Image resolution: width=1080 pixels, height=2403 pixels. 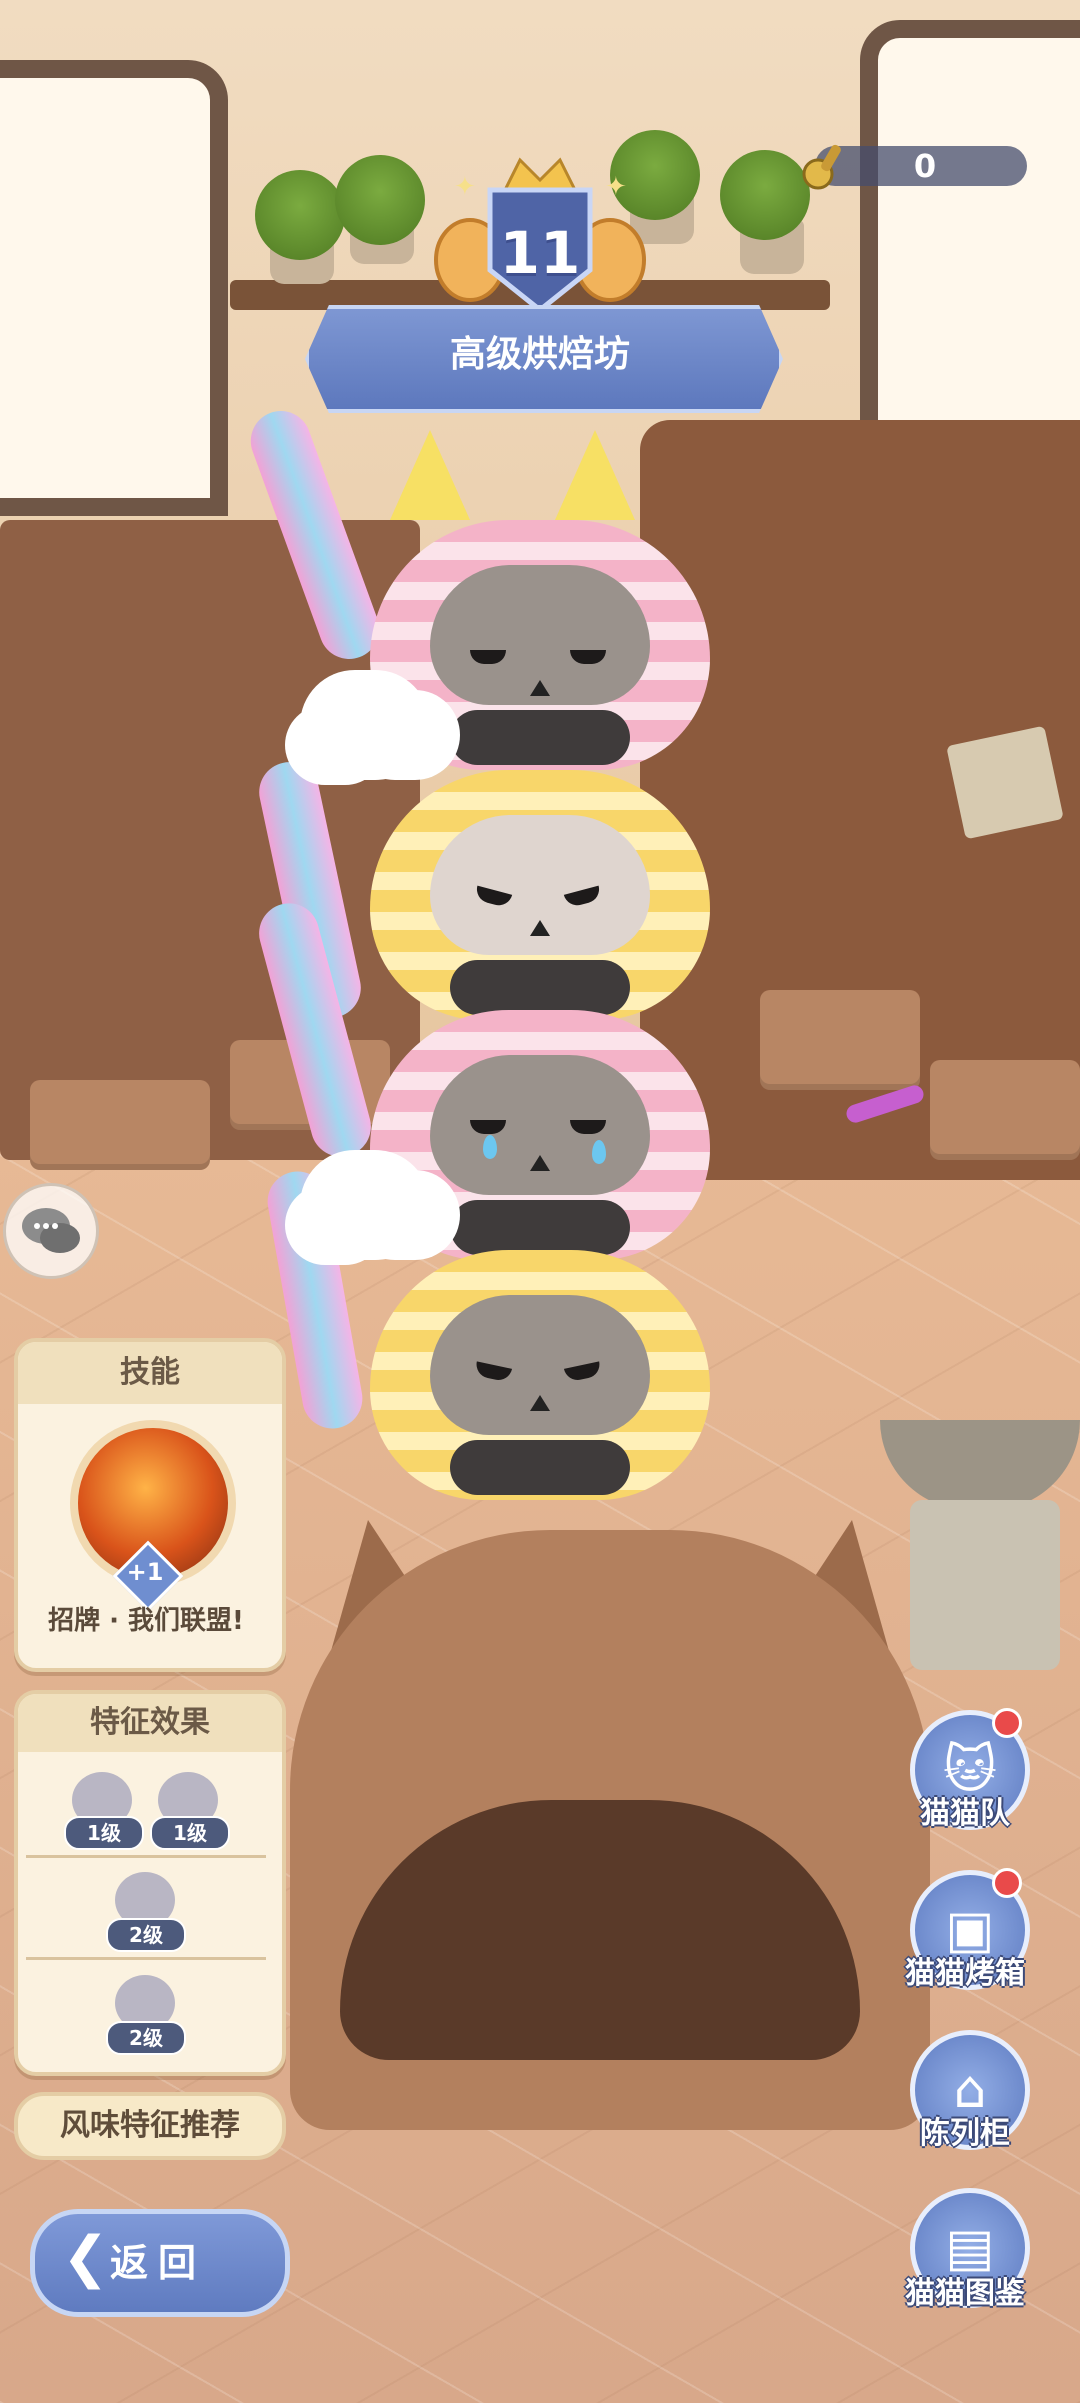 I want to click on cat-team-label: 猫猫队, so click(x=965, y=1813).